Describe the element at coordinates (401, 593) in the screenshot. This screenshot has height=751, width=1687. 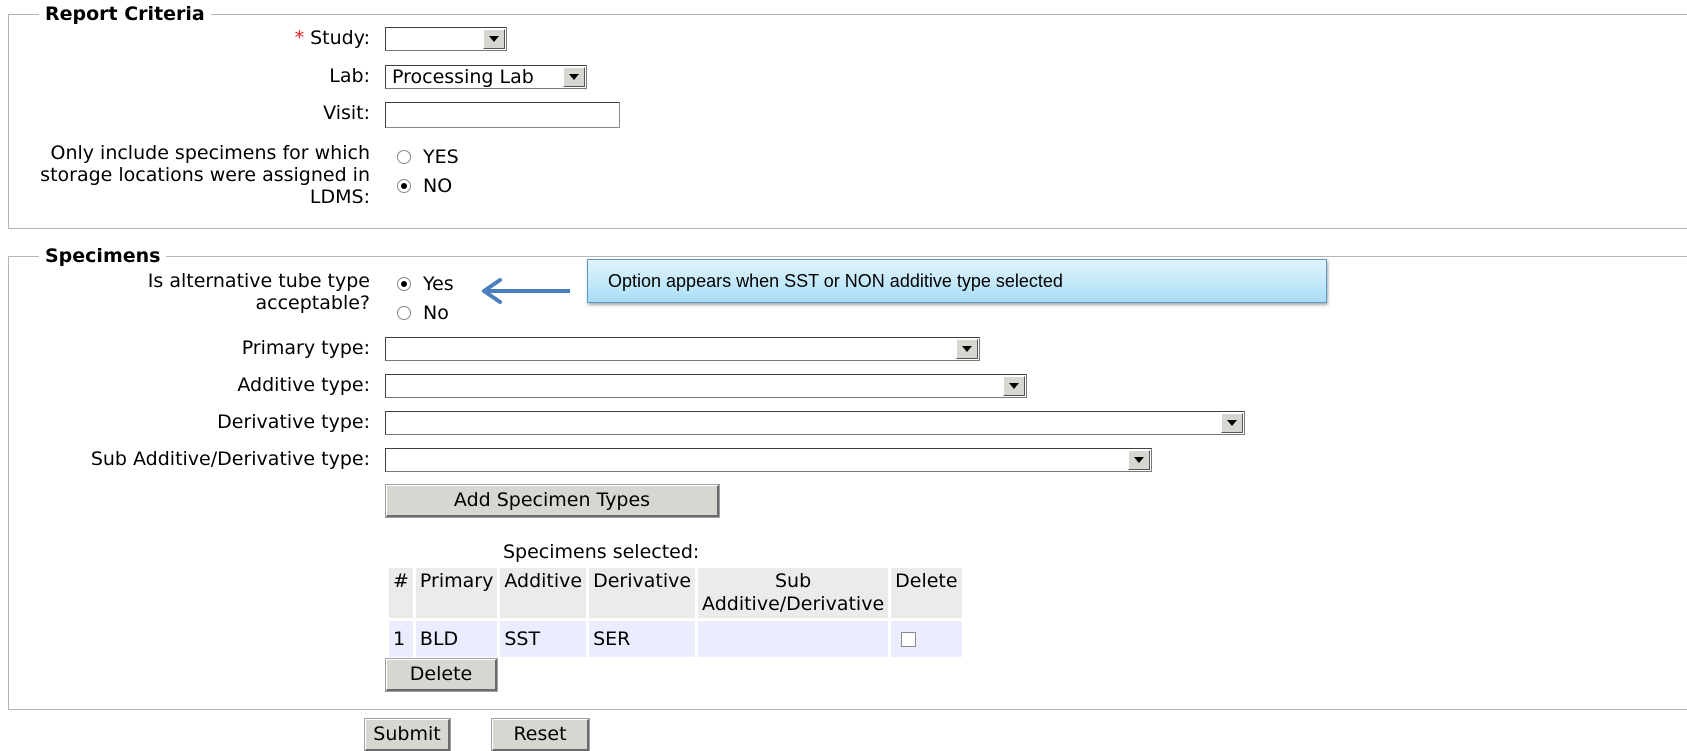
I see `col-number: #` at that location.